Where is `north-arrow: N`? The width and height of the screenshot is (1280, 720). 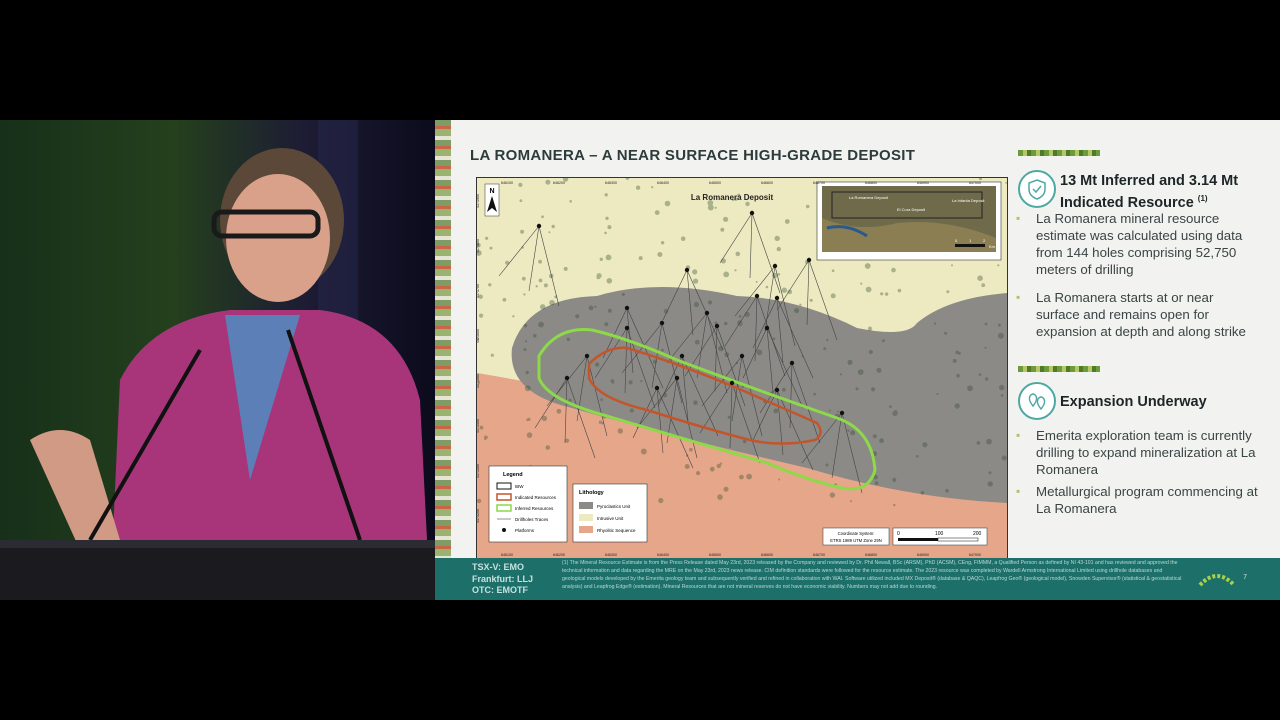
north-arrow: N is located at coordinates (492, 200).